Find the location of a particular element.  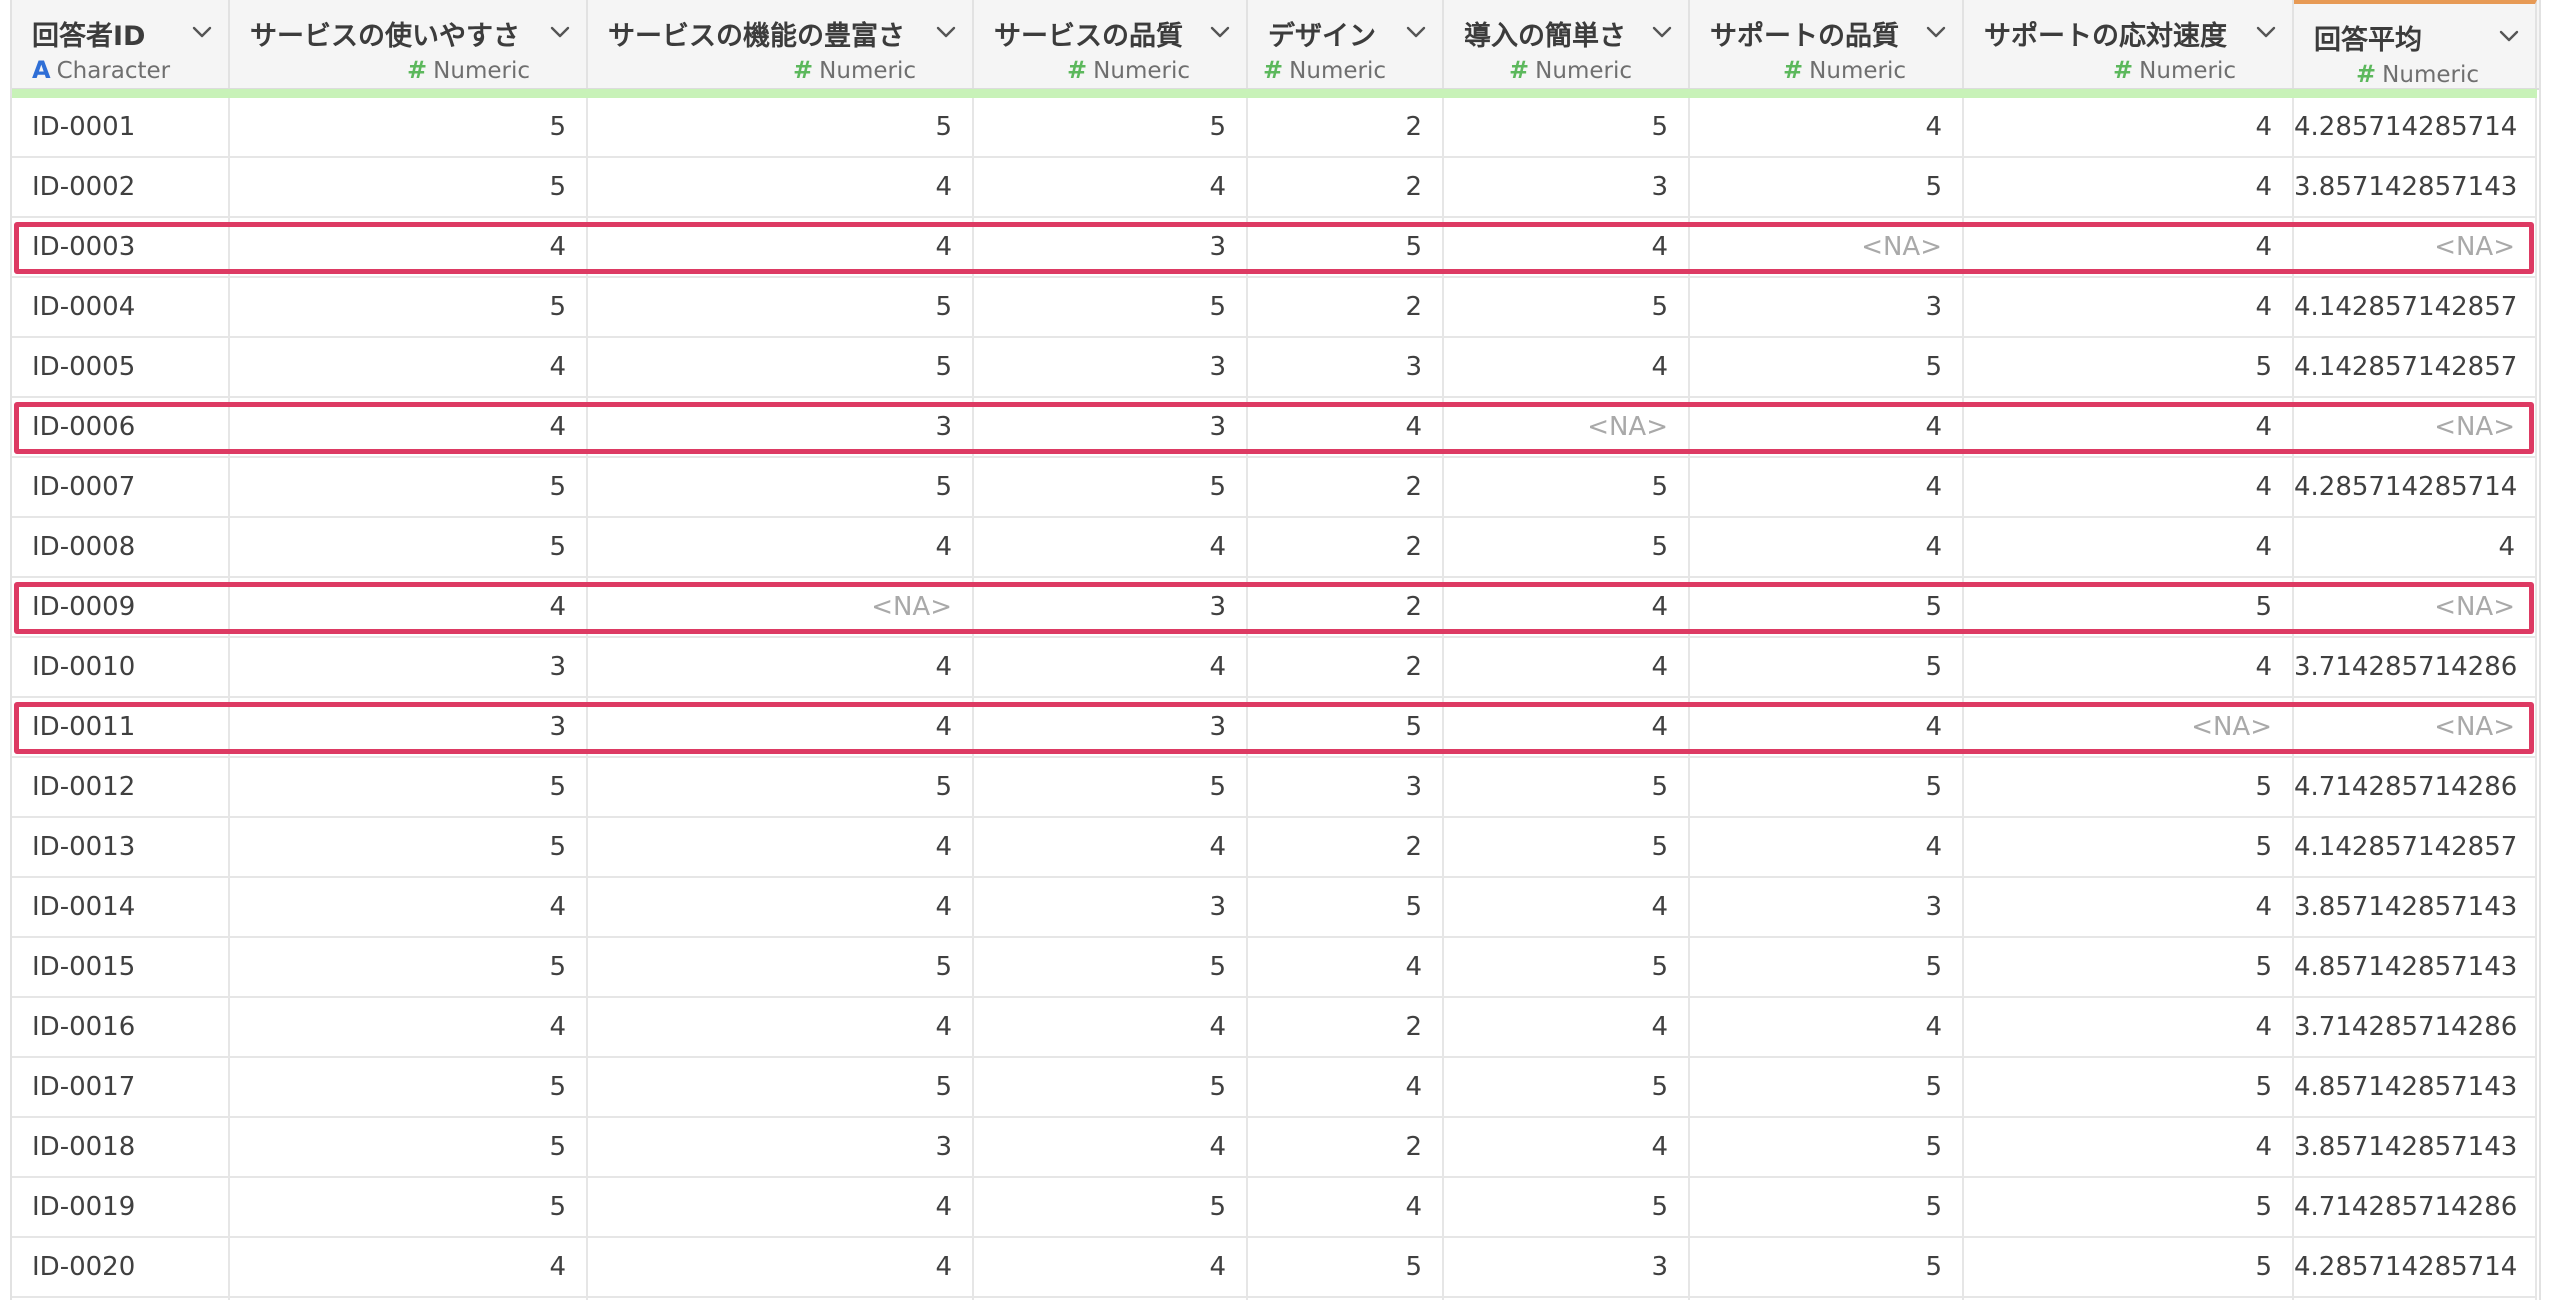

table-row: ID-0006 4 3 3 4 <NA> 4 4 <NA> is located at coordinates (1274, 428).